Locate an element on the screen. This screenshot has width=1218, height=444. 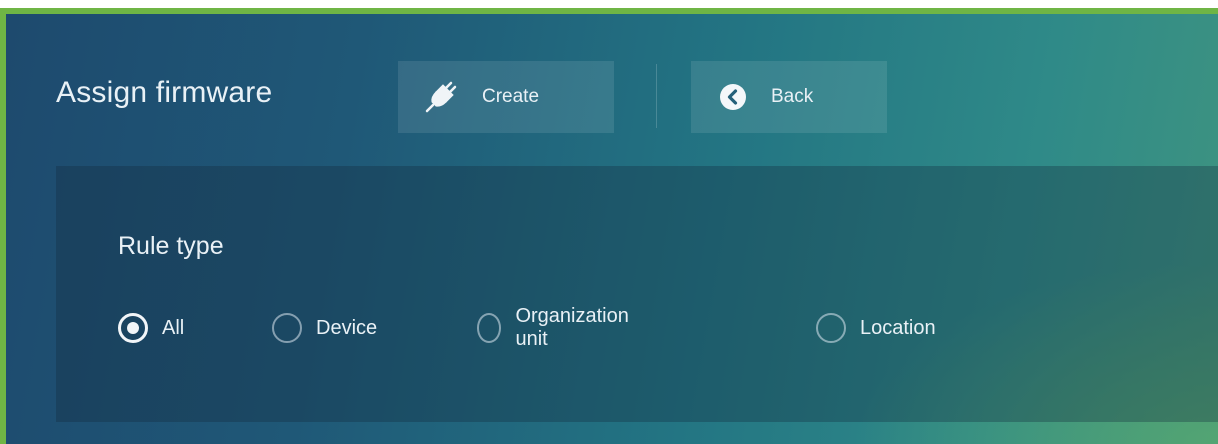
page-title: Assign firmware is located at coordinates (164, 92).